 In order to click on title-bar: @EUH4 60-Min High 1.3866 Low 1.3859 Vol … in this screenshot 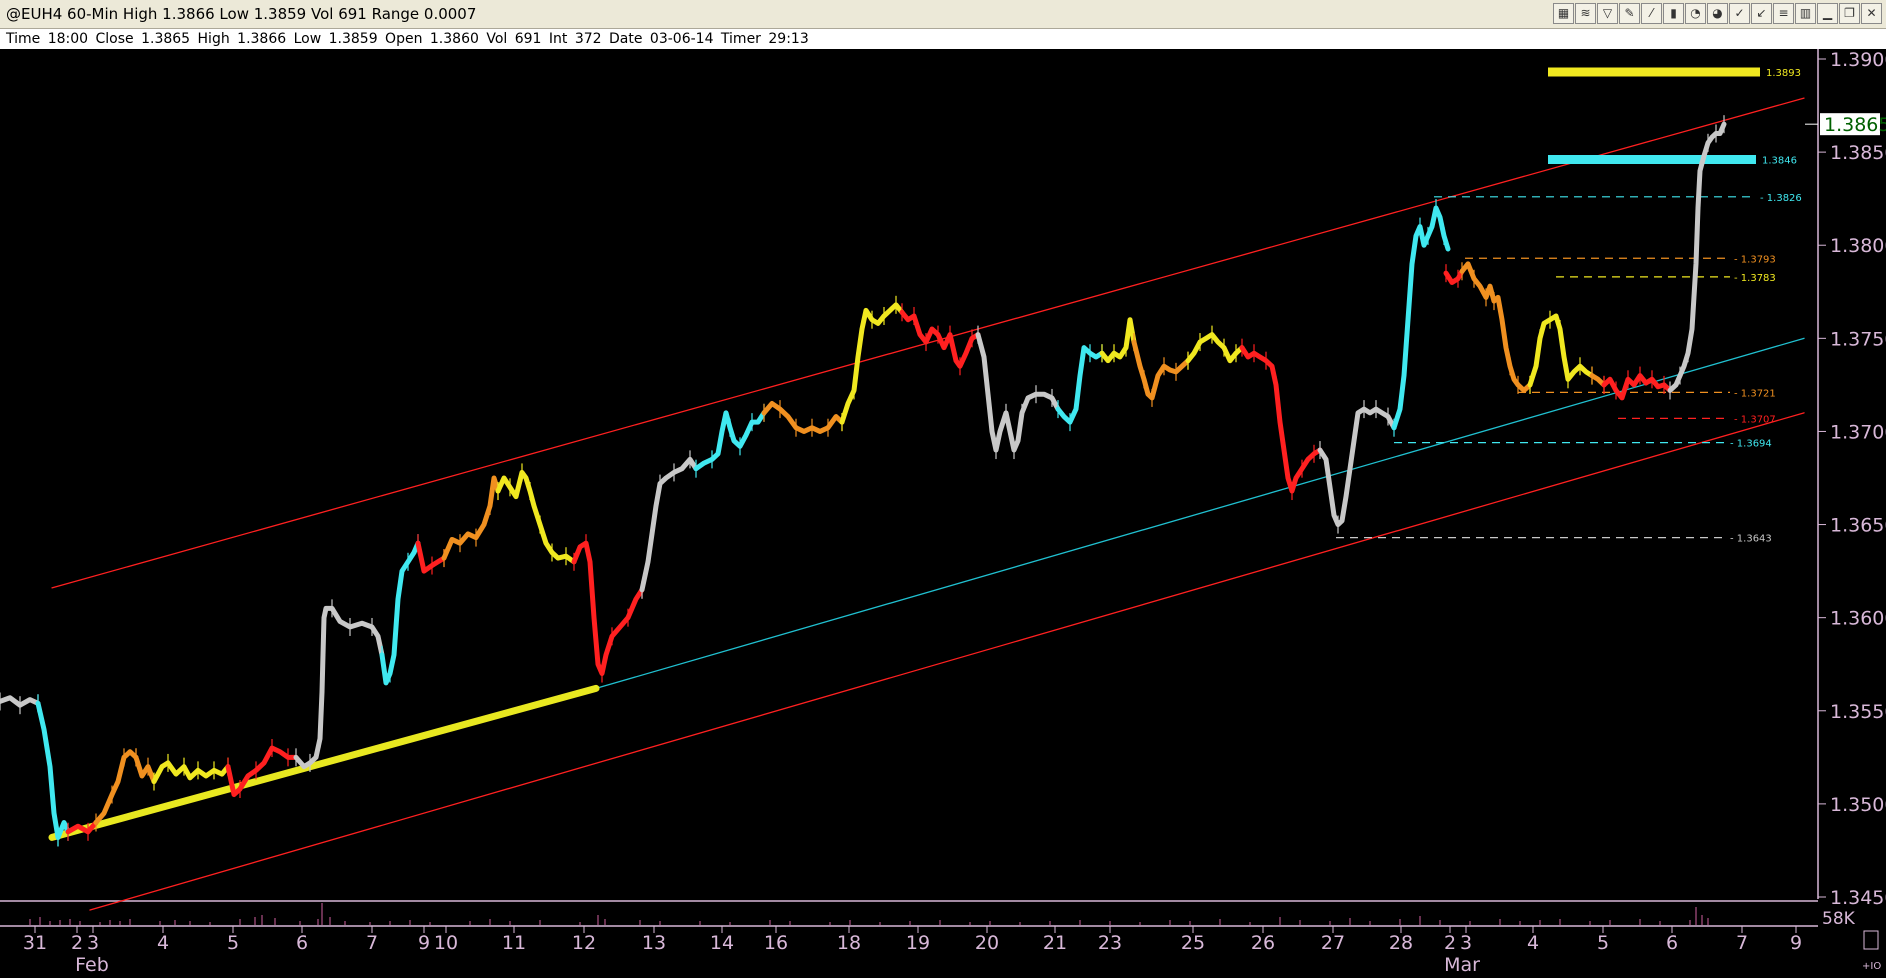, I will do `click(943, 14)`.